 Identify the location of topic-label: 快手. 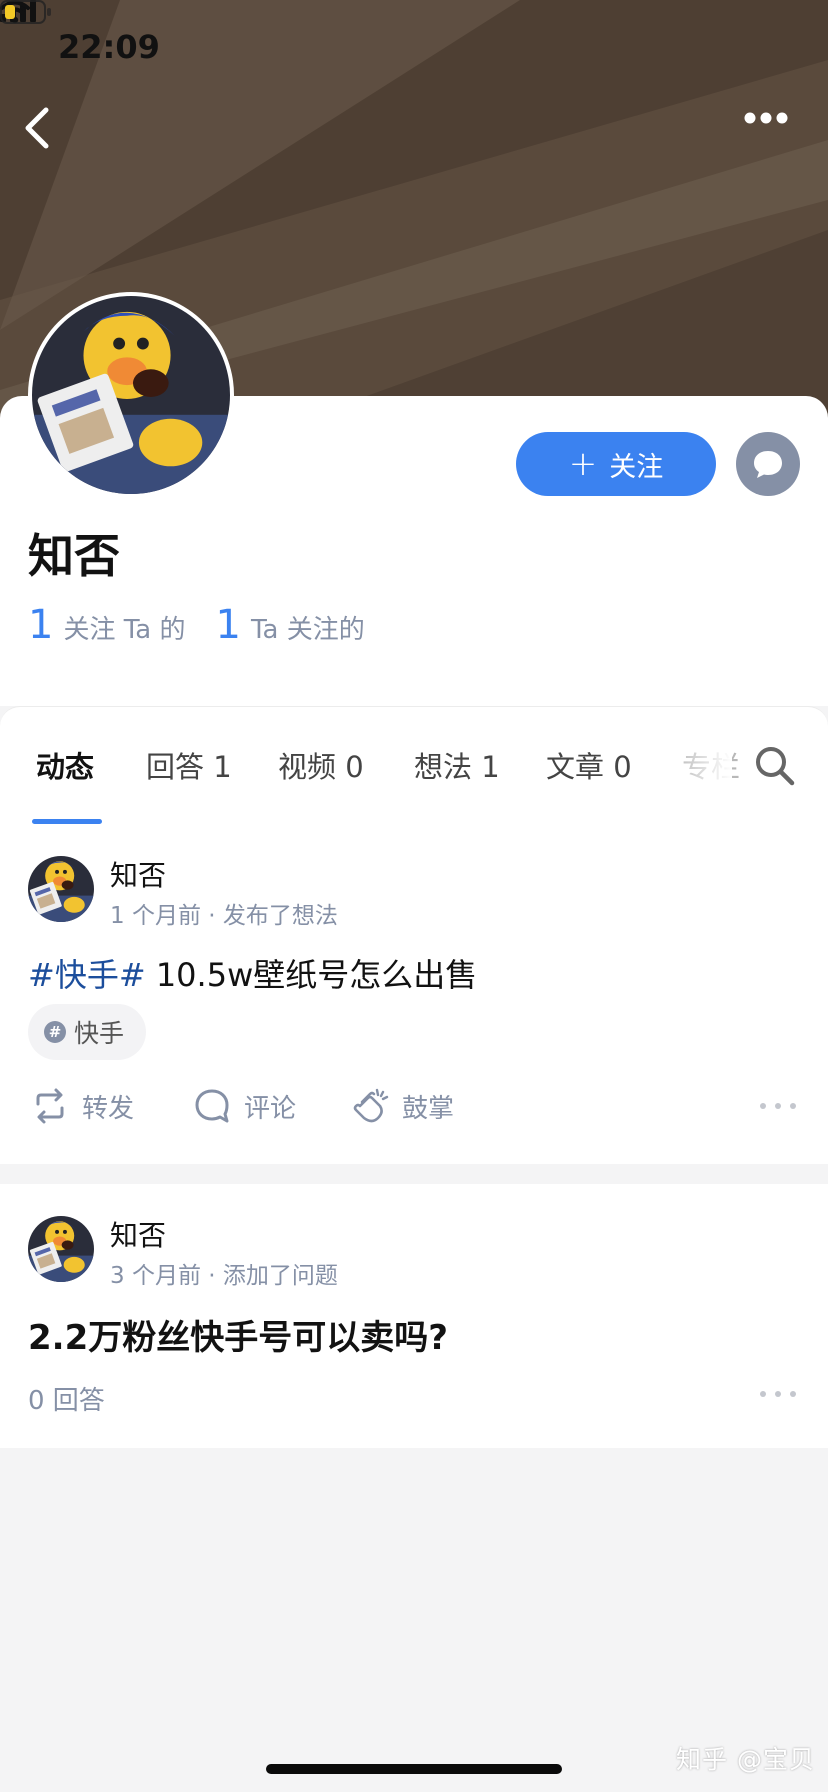
(99, 1033).